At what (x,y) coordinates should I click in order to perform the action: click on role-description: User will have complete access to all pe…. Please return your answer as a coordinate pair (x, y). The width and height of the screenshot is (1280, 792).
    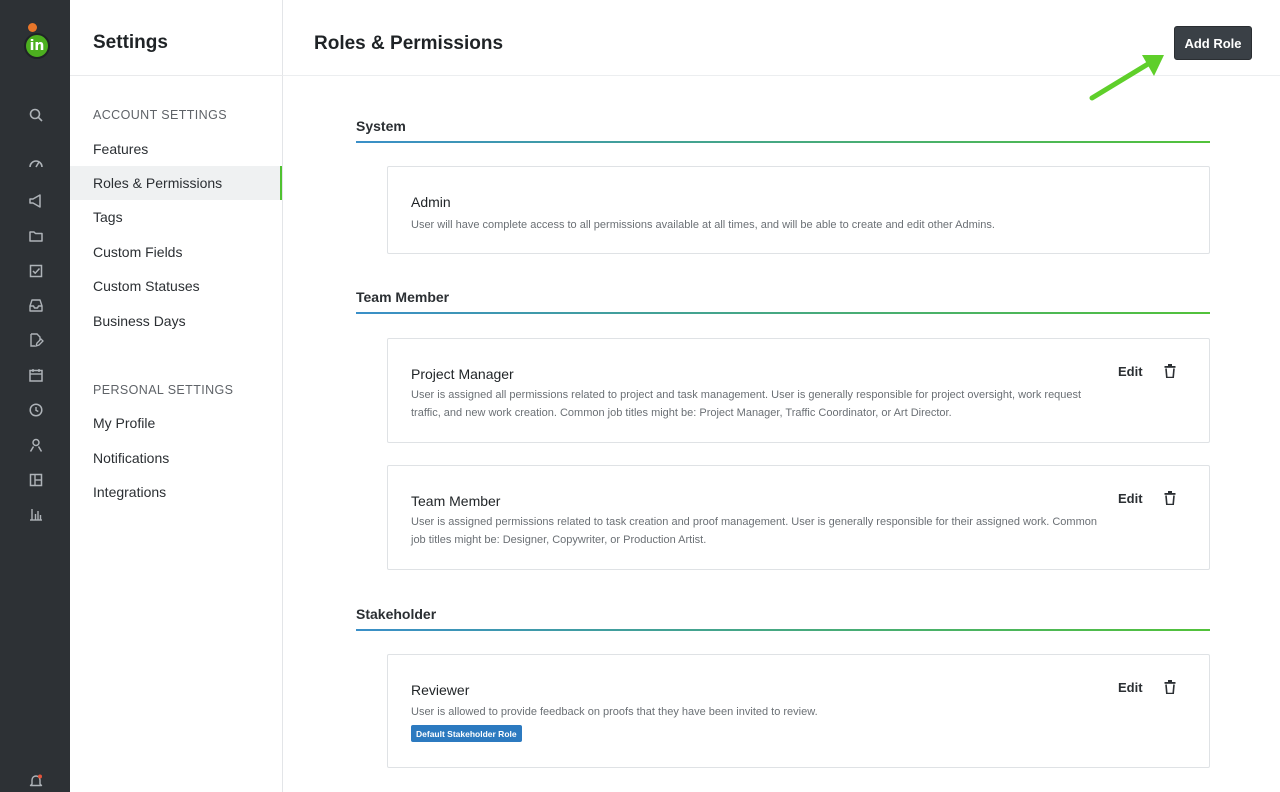
    Looking at the image, I should click on (703, 225).